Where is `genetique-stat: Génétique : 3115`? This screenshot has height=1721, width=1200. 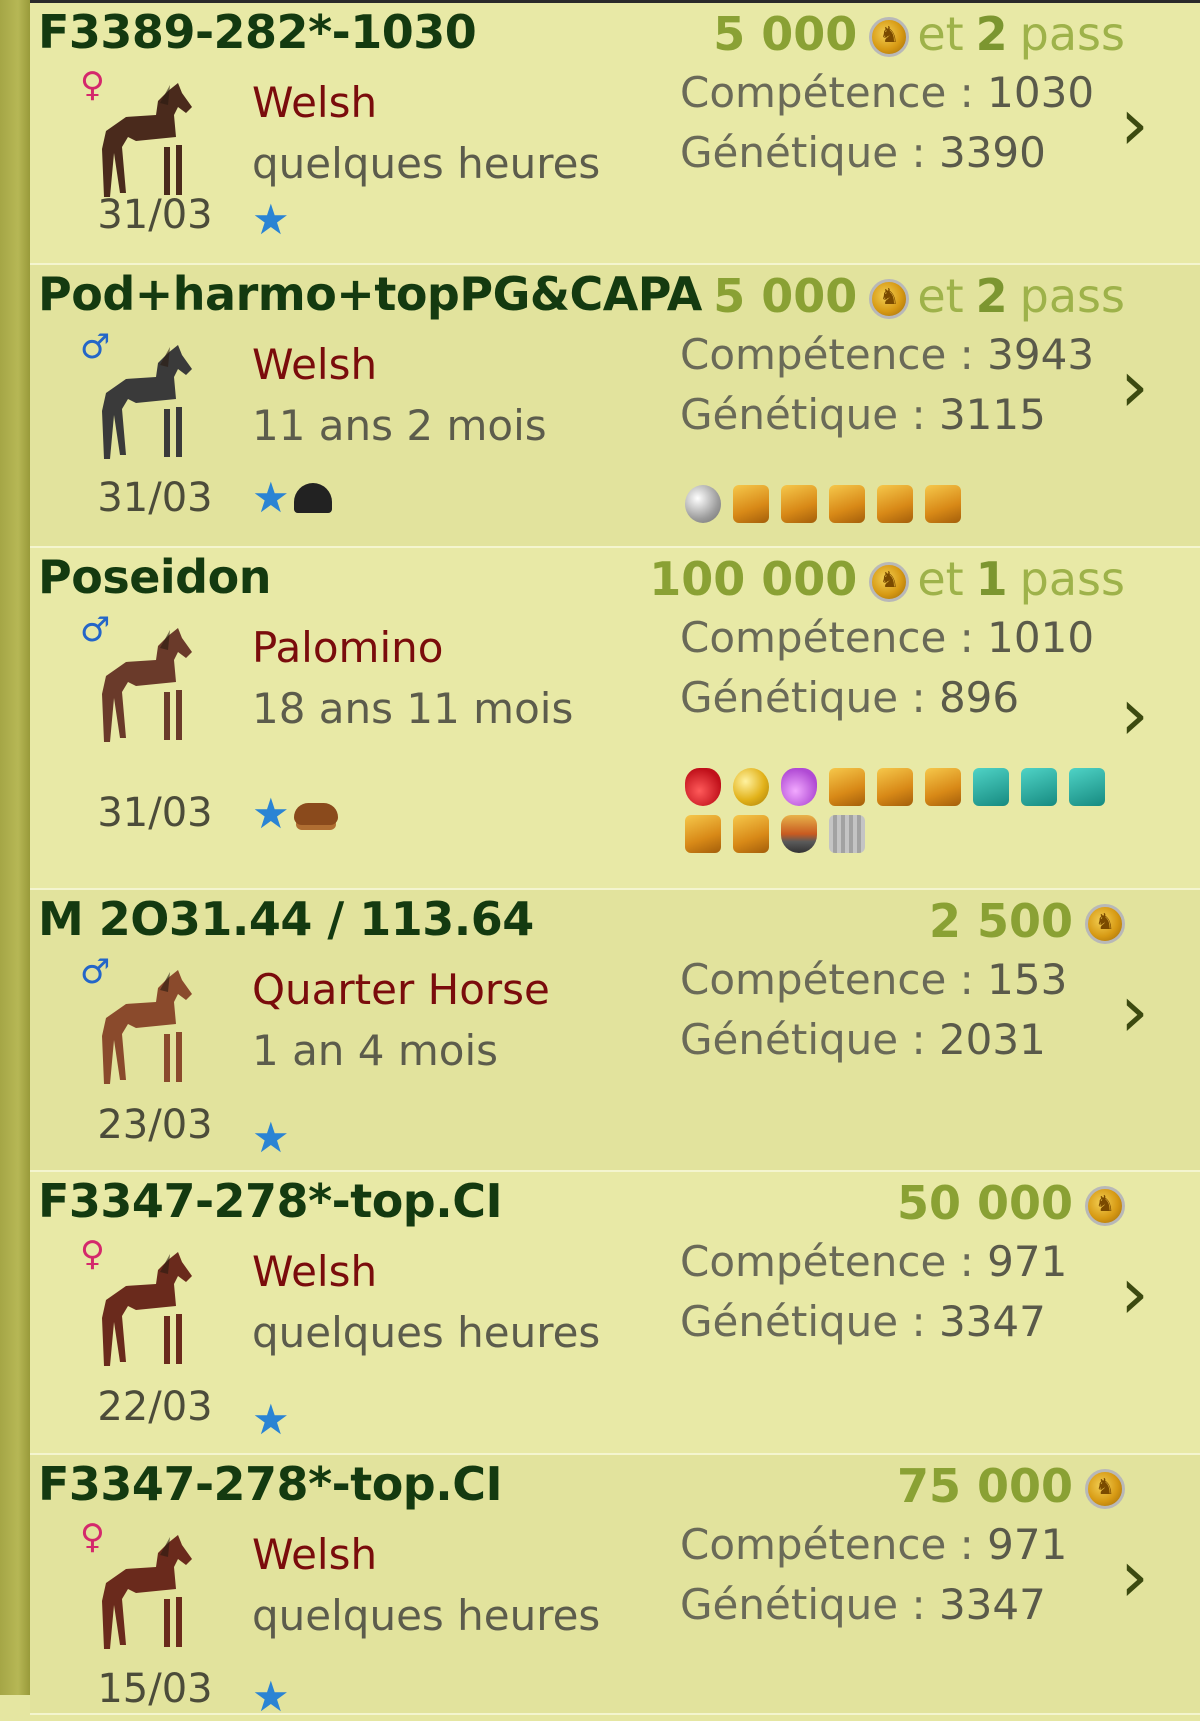 genetique-stat: Génétique : 3115 is located at coordinates (863, 414).